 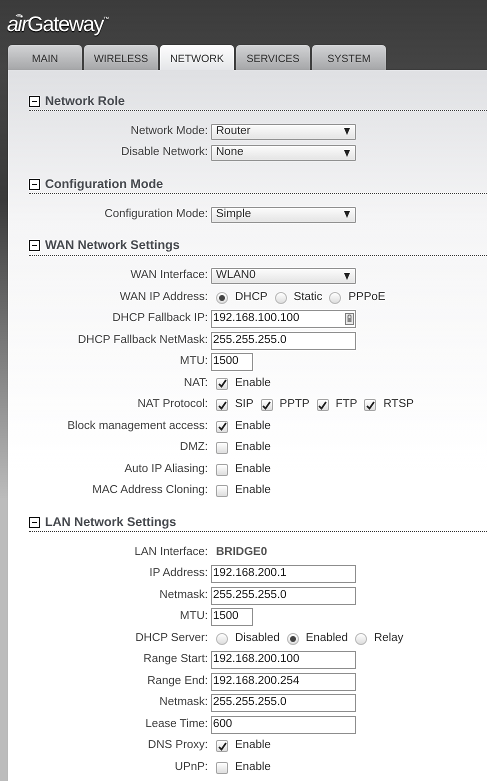 I want to click on tab: SYSTEM, so click(x=349, y=57).